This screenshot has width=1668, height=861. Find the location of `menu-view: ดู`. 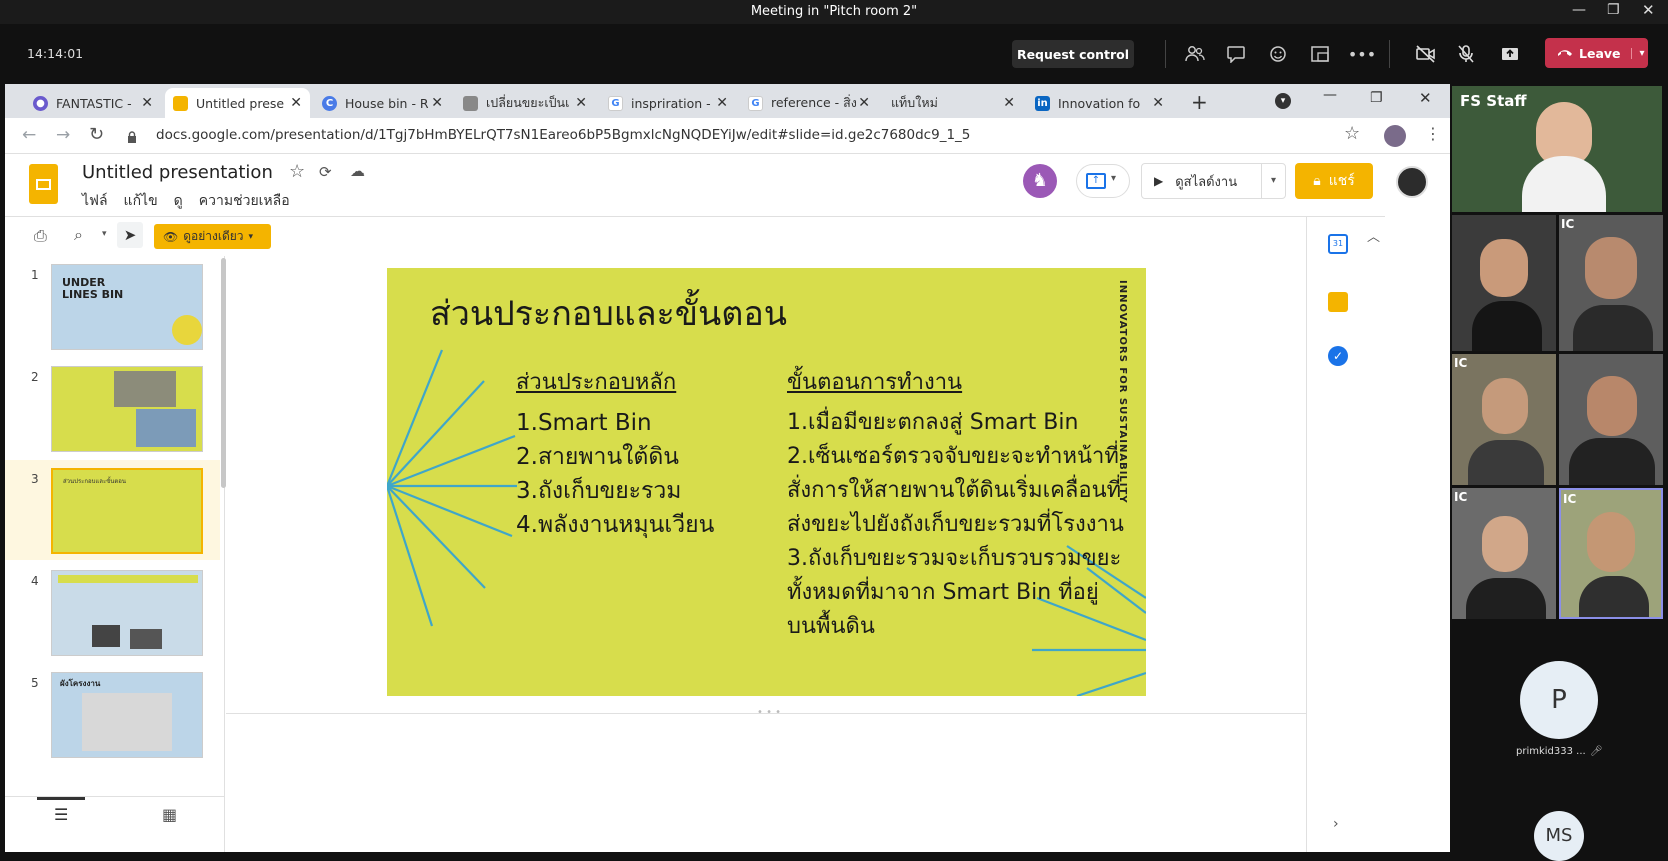

menu-view: ดู is located at coordinates (178, 201).